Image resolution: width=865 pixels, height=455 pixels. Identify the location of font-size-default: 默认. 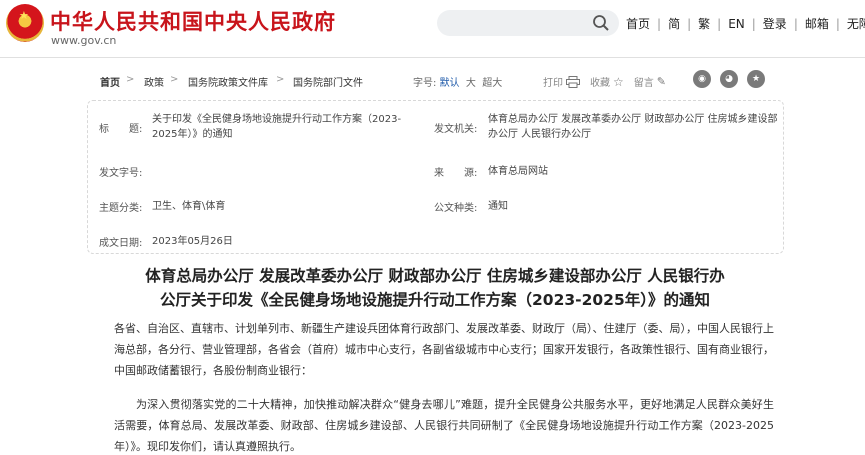
(450, 83).